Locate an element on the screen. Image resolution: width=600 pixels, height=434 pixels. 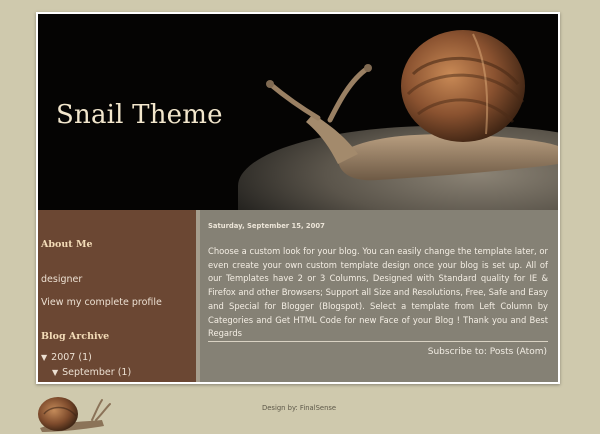
post-divider is located at coordinates (378, 341).